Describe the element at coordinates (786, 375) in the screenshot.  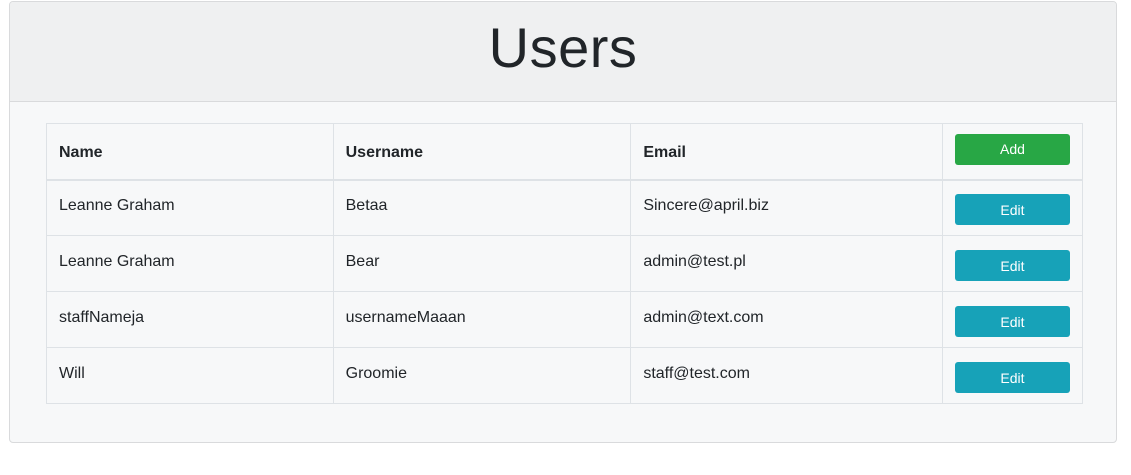
I see `cell-email: staff@test.com` at that location.